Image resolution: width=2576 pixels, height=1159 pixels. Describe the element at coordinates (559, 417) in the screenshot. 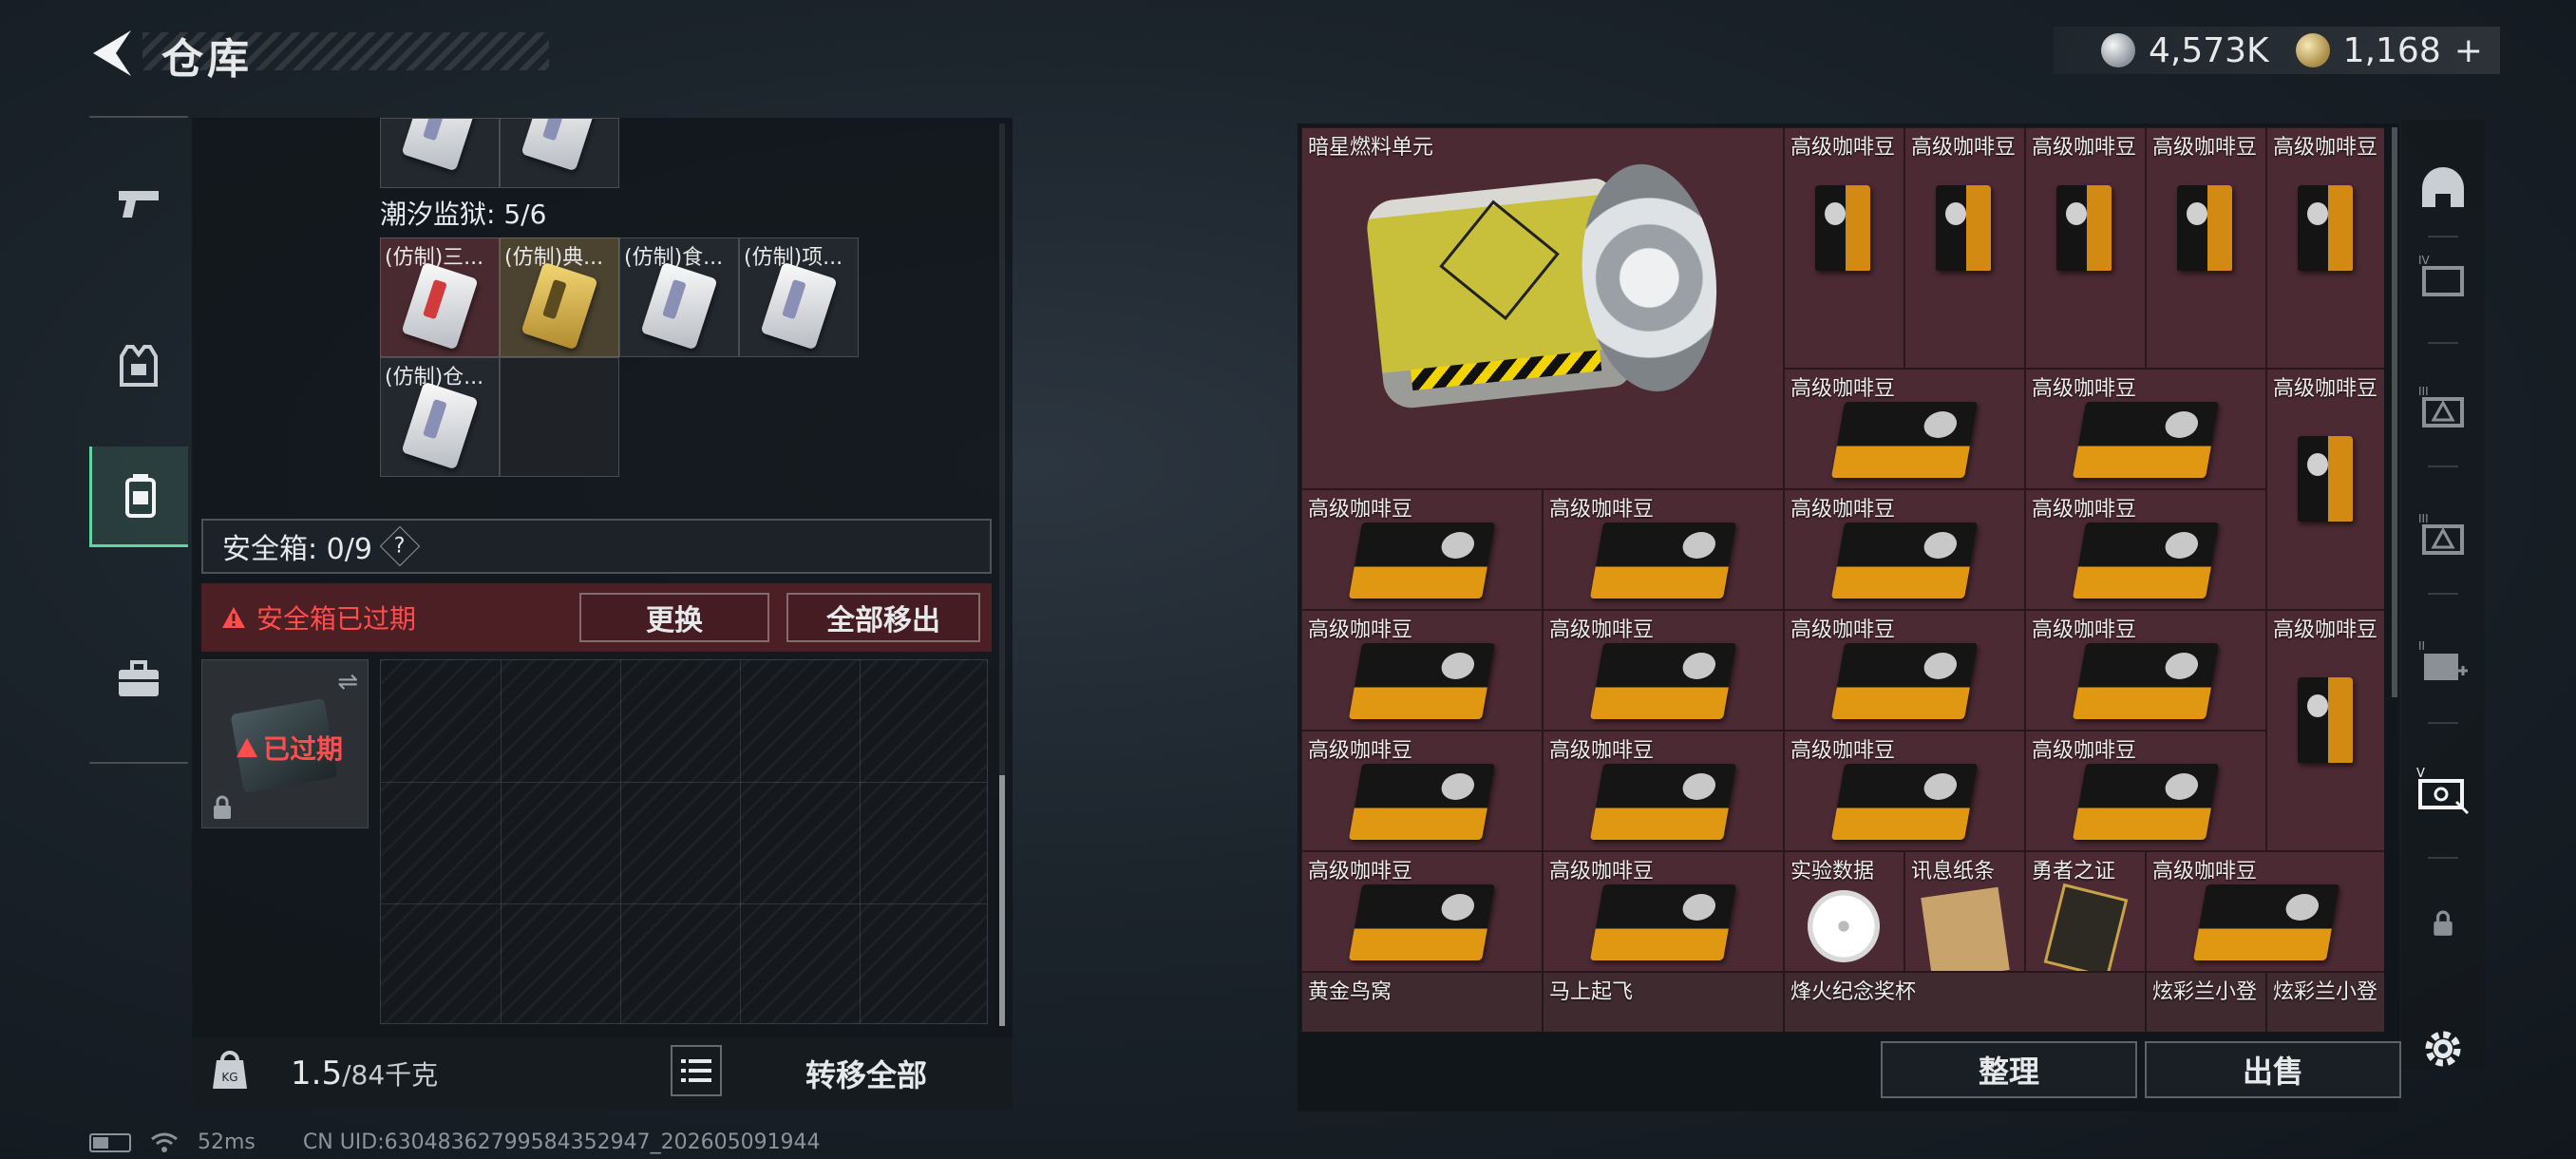

I see `empty-slot` at that location.